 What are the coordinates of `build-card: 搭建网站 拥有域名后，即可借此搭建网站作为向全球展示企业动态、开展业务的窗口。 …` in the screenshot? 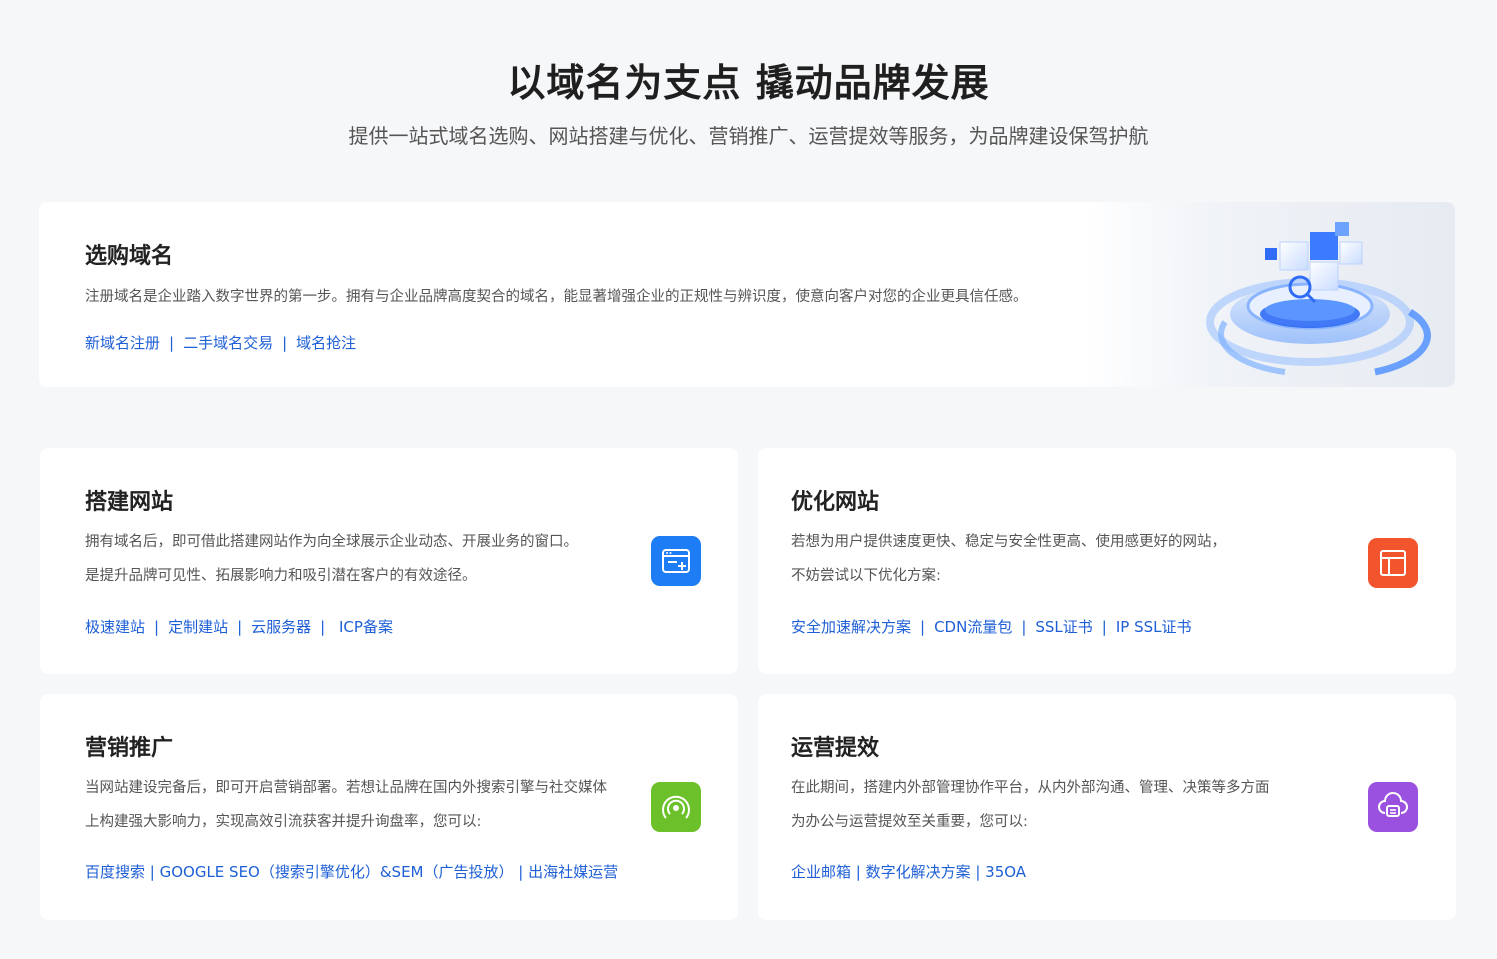 It's located at (389, 561).